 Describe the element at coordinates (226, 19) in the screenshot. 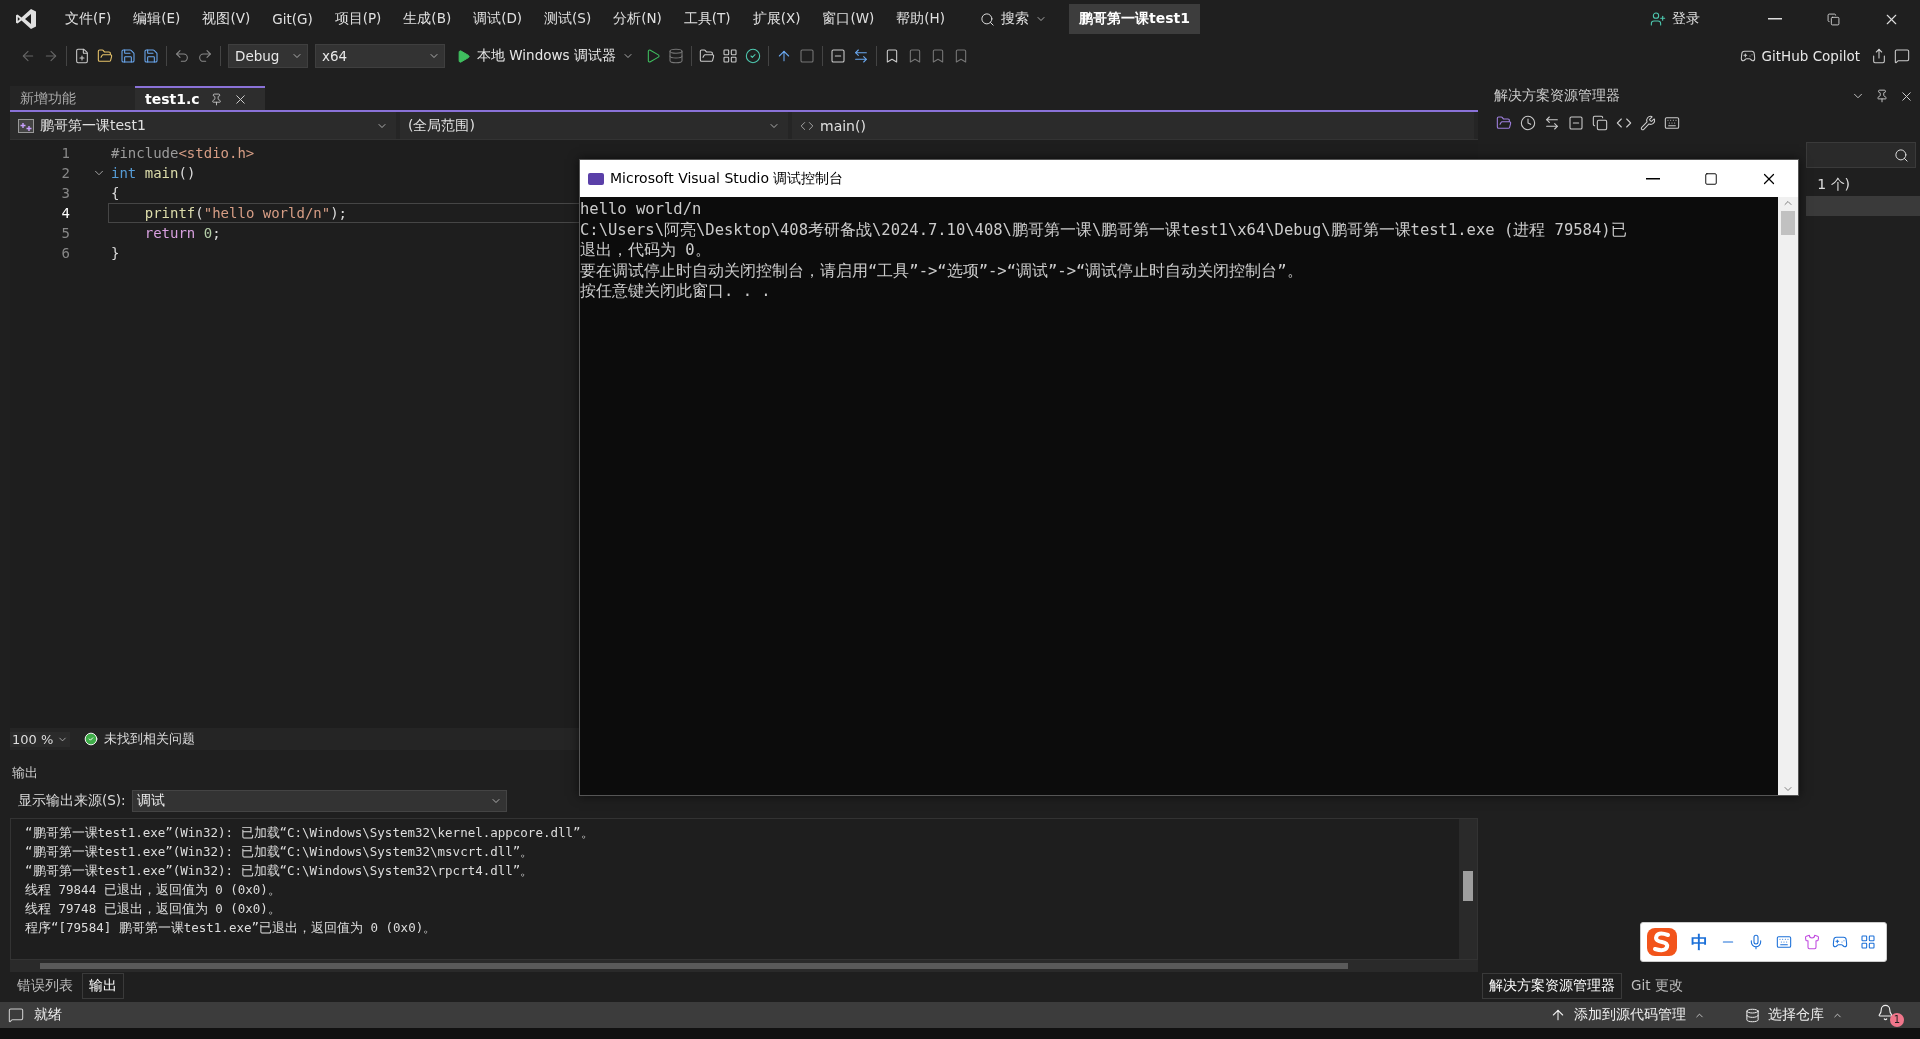

I see `menu-item: 视图(V)` at that location.